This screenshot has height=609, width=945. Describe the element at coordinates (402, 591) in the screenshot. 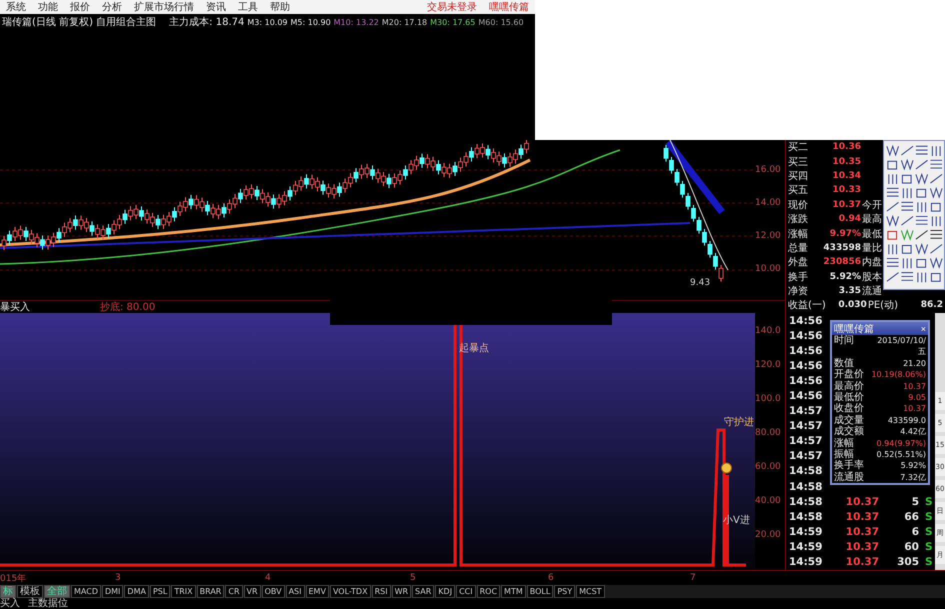

I see `indicator-tab: WR` at that location.